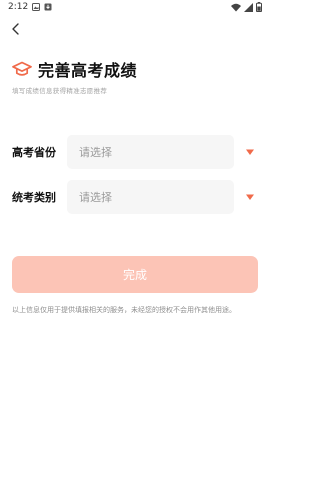 The height and width of the screenshot is (480, 320). What do you see at coordinates (60, 91) in the screenshot?
I see `page-subtitle: 填写成绩信息获得精准志愿推荐` at bounding box center [60, 91].